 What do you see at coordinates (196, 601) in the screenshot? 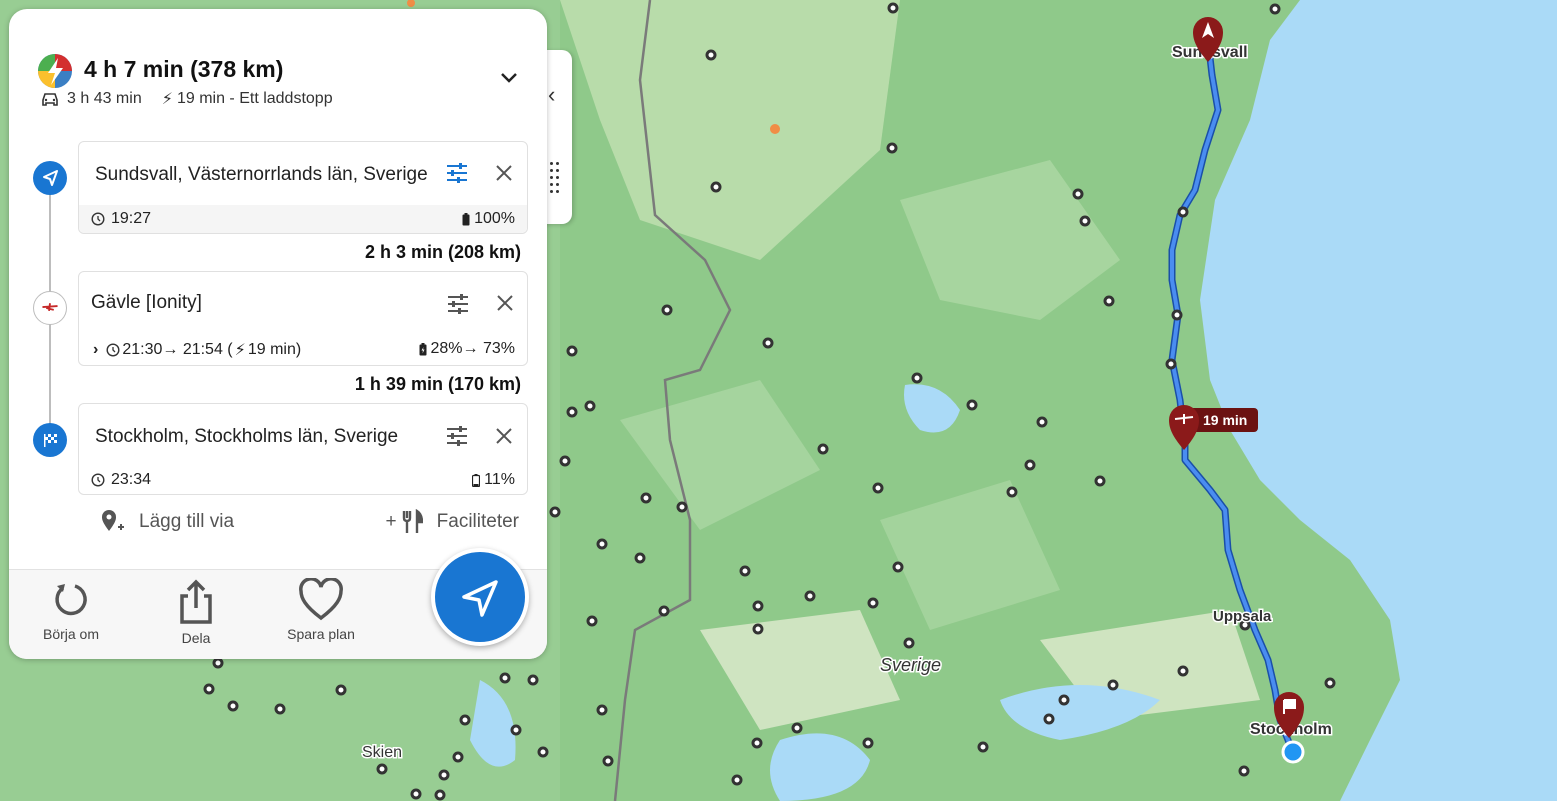
I see `share-icon` at bounding box center [196, 601].